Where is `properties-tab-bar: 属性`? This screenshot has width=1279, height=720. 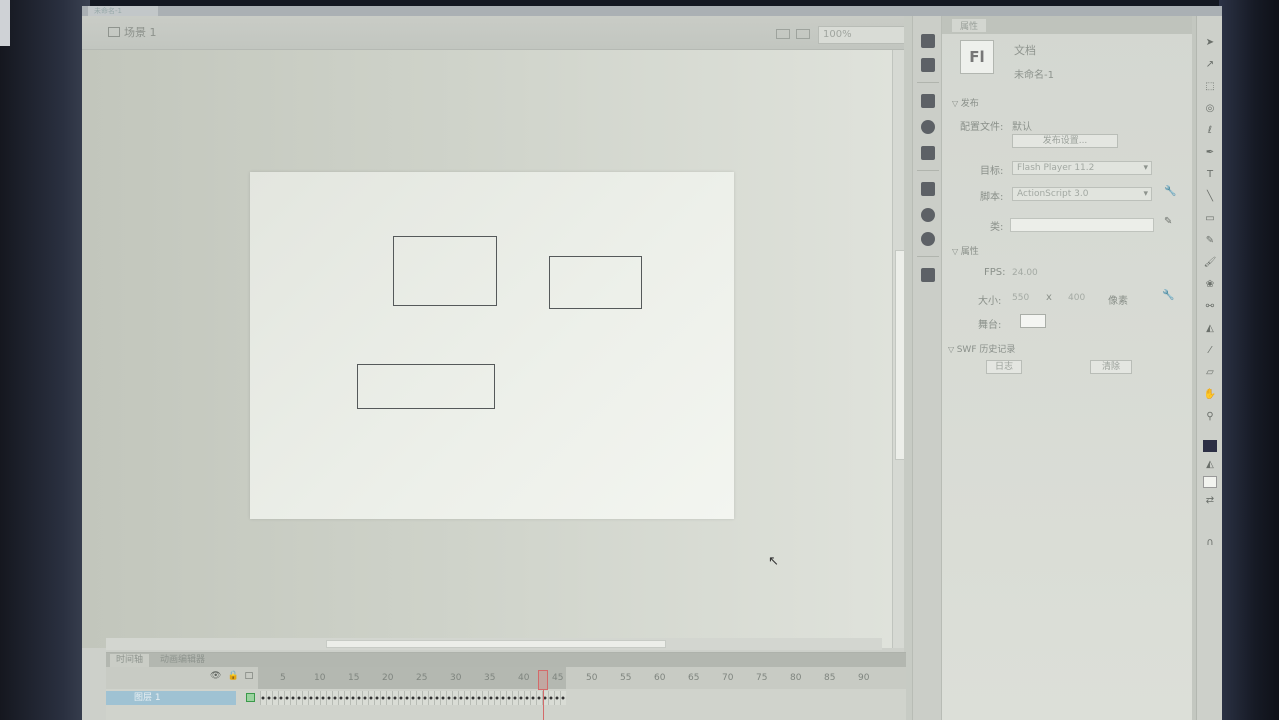
properties-tab-bar: 属性 is located at coordinates (1067, 25).